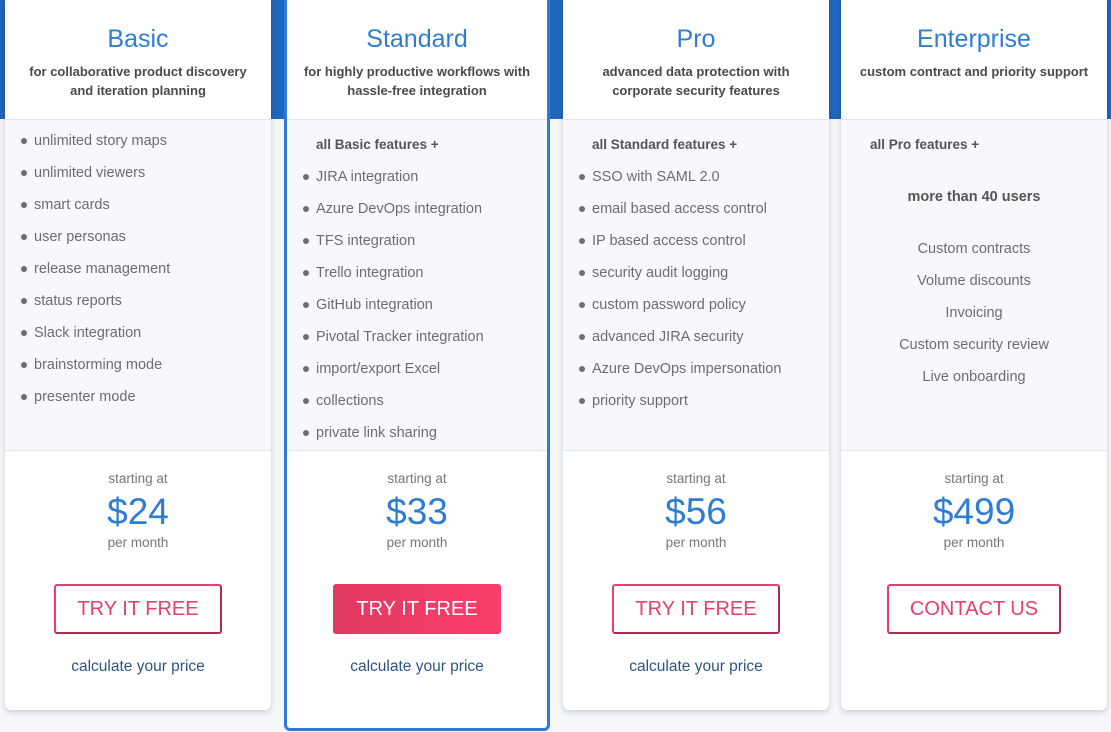 The image size is (1111, 732). Describe the element at coordinates (138, 141) in the screenshot. I see `feature-item: unlimited story maps` at that location.